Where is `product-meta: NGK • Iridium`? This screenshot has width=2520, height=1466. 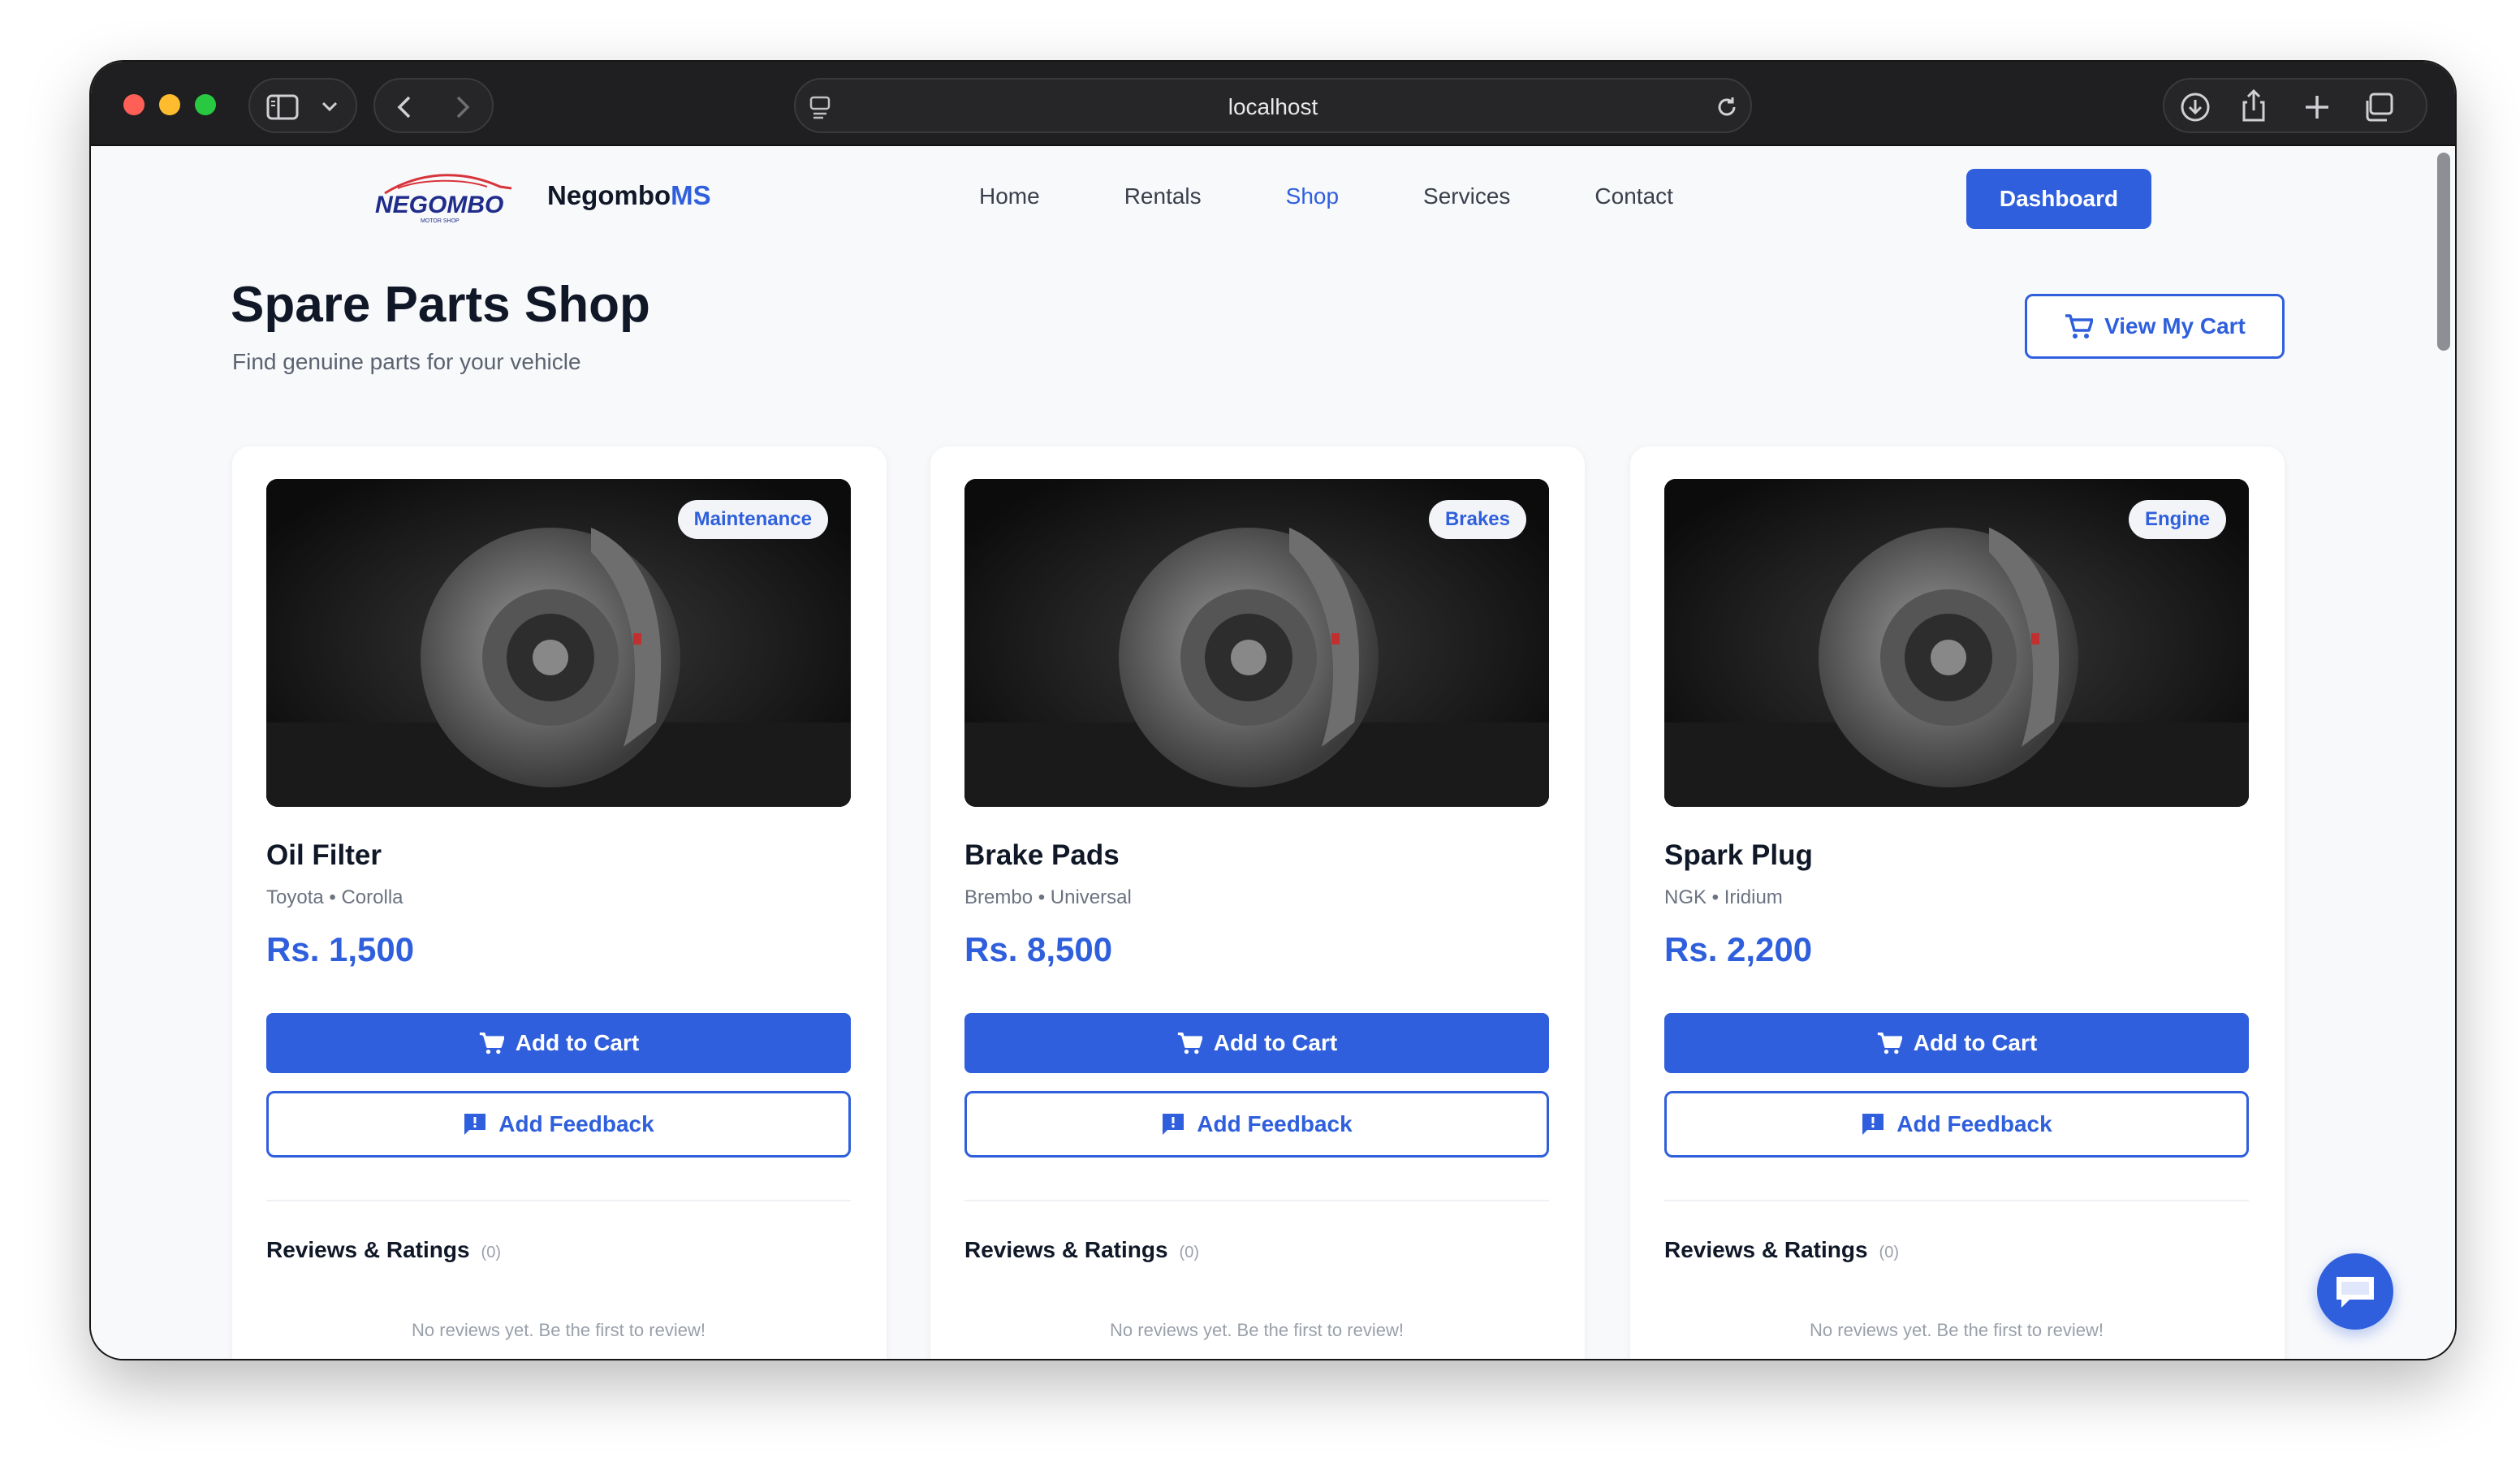
product-meta: NGK • Iridium is located at coordinates (1724, 897).